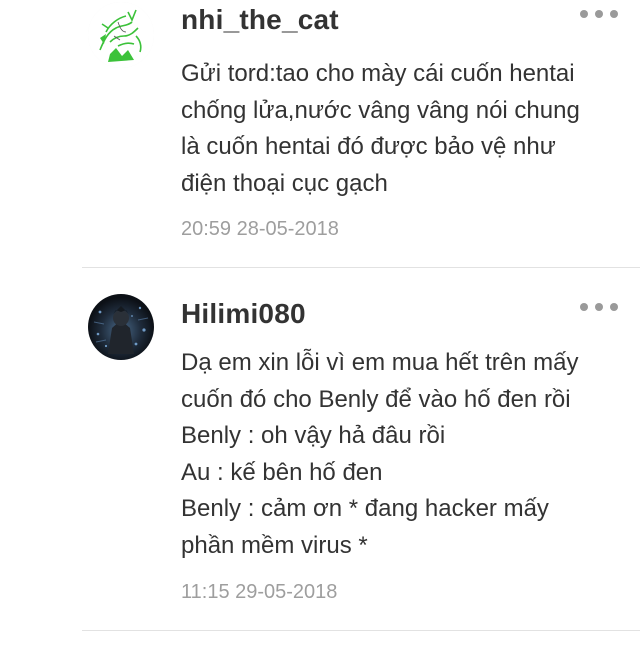  Describe the element at coordinates (378, 73) in the screenshot. I see `comment-line: Gửi tord:tao cho mày cái cuốn hentai` at that location.